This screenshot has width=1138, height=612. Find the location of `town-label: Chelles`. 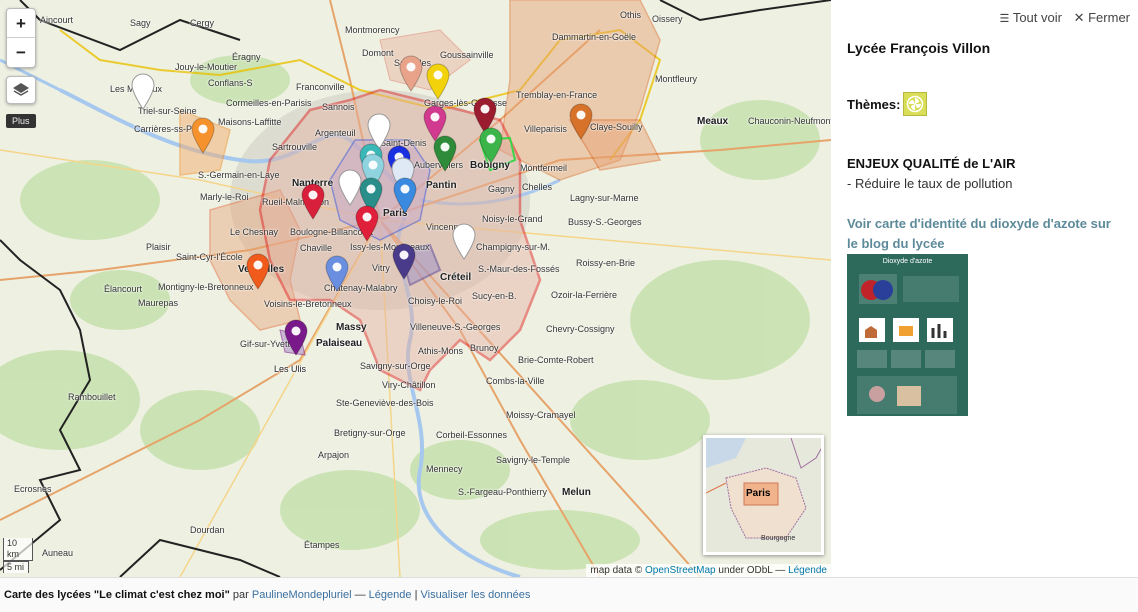

town-label: Chelles is located at coordinates (537, 187).